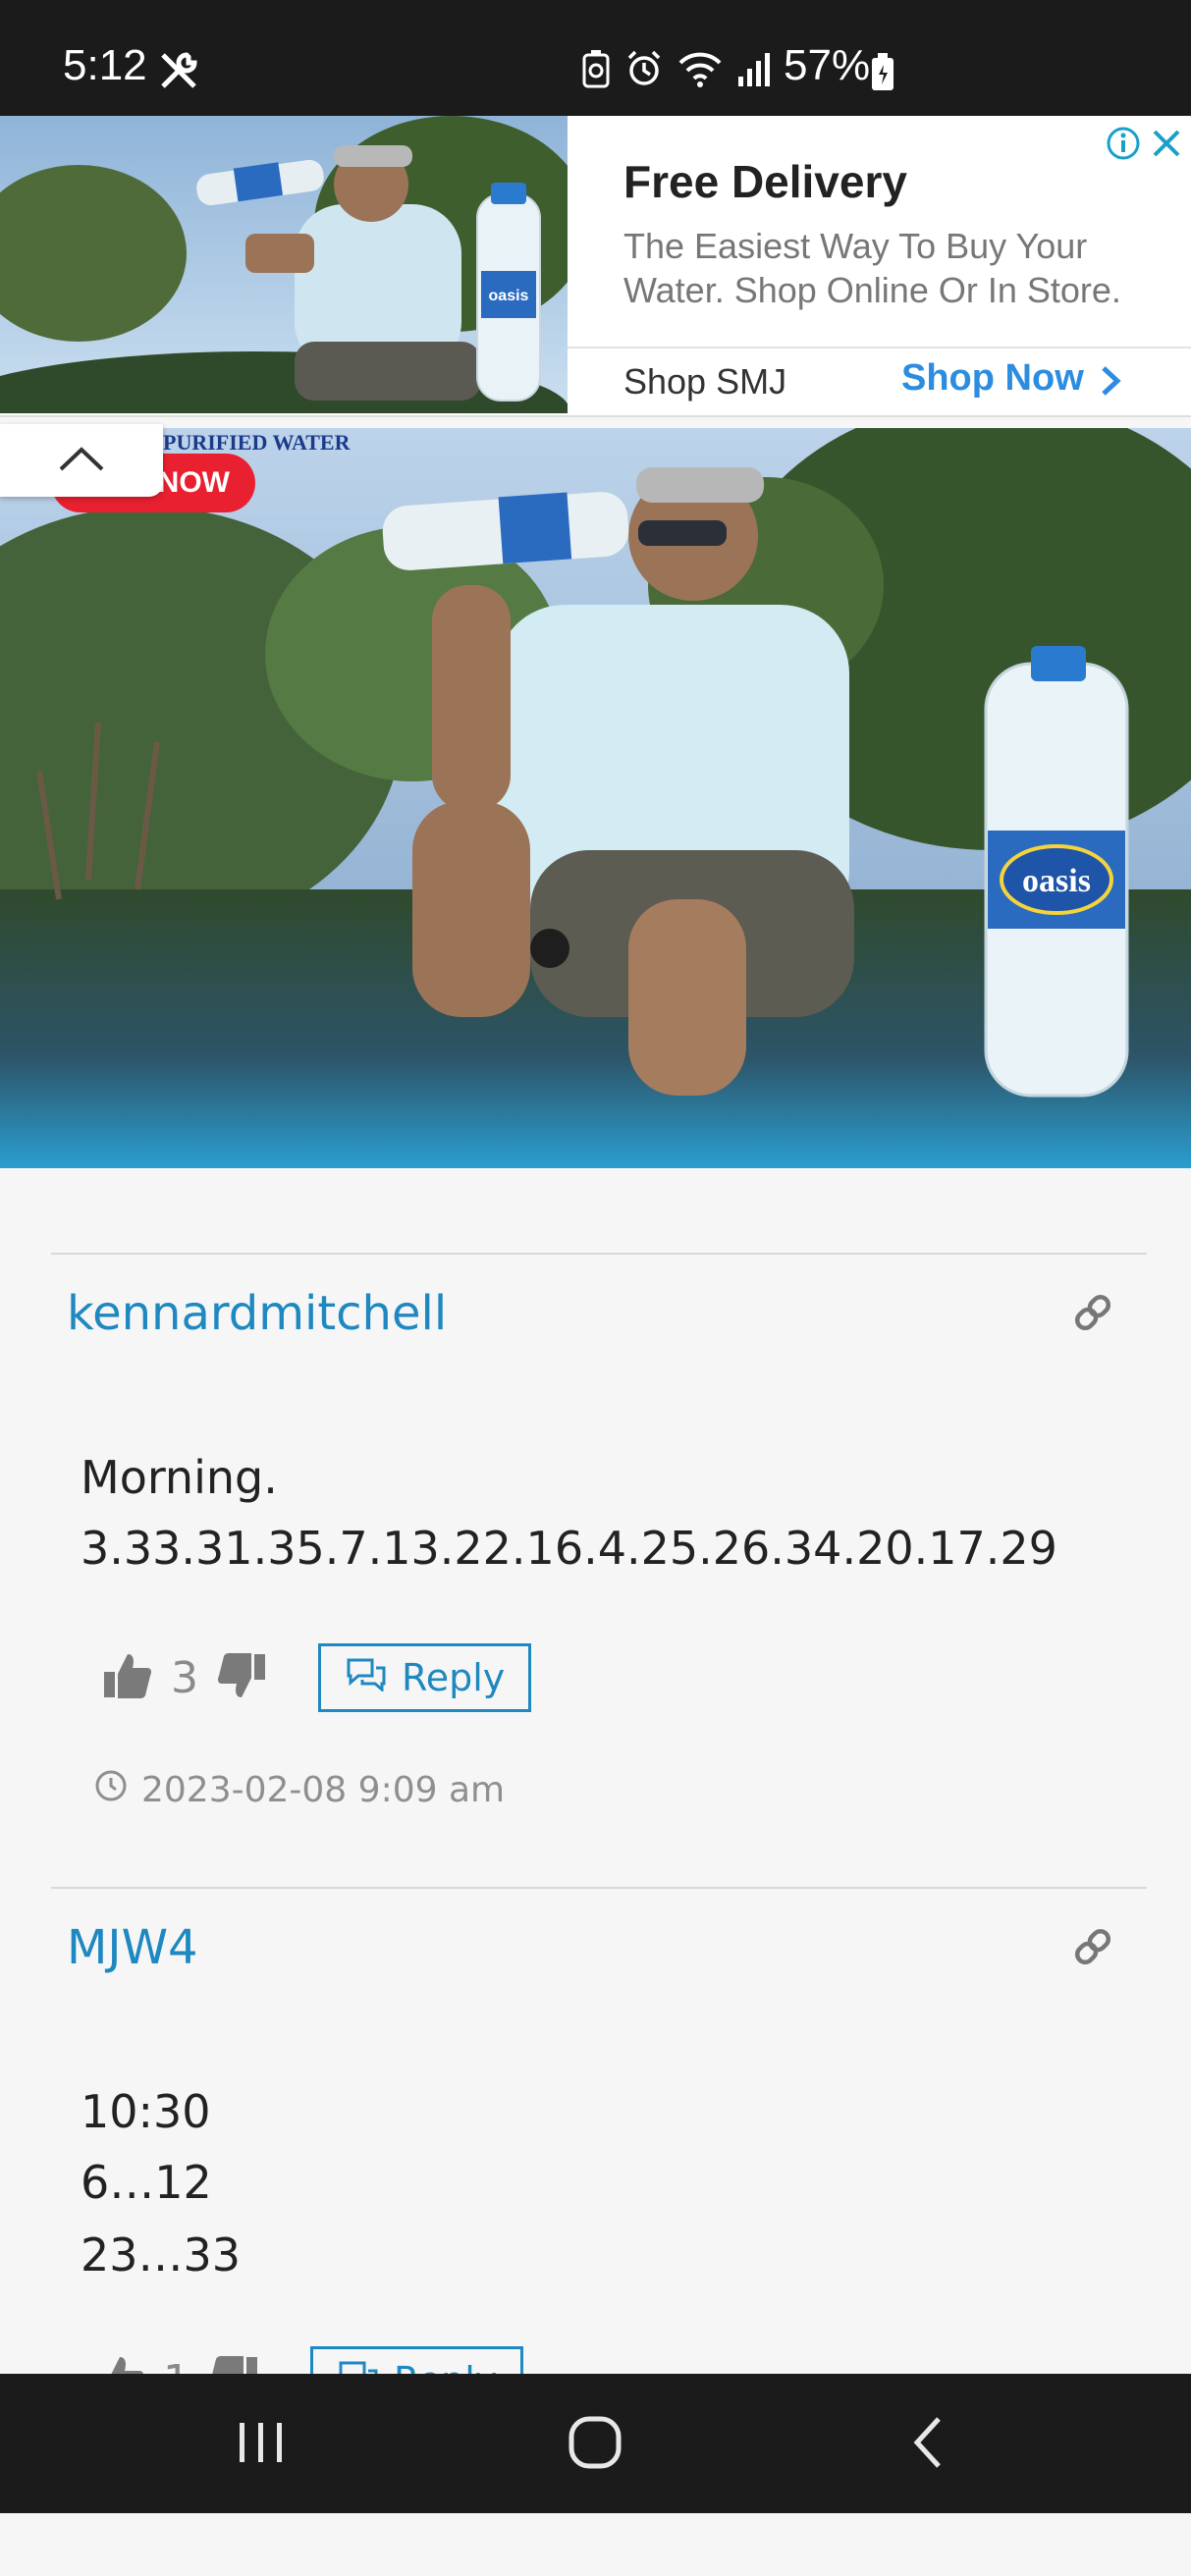 The width and height of the screenshot is (1191, 2576). I want to click on alarm-icon, so click(644, 70).